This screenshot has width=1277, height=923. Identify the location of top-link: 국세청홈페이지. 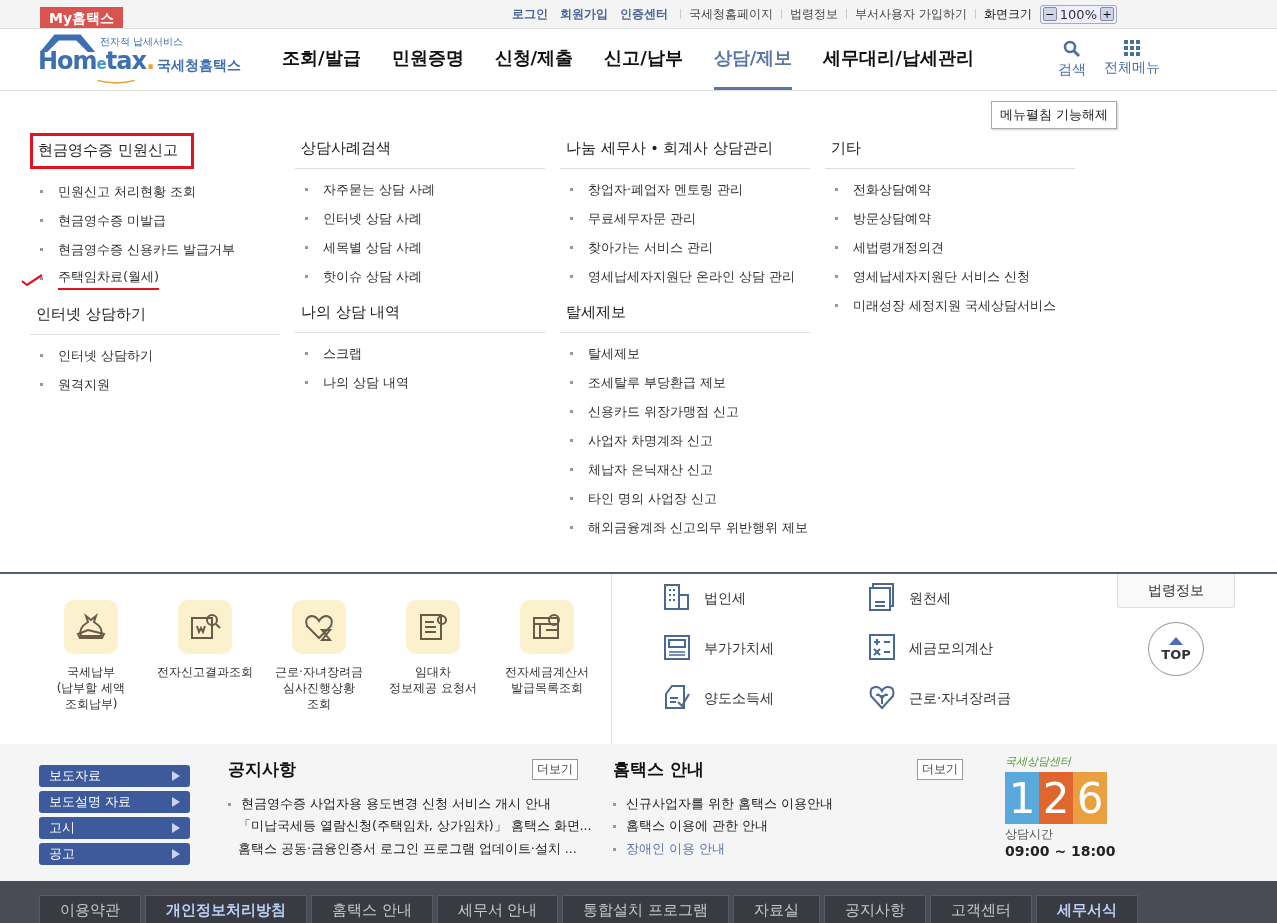
(731, 14).